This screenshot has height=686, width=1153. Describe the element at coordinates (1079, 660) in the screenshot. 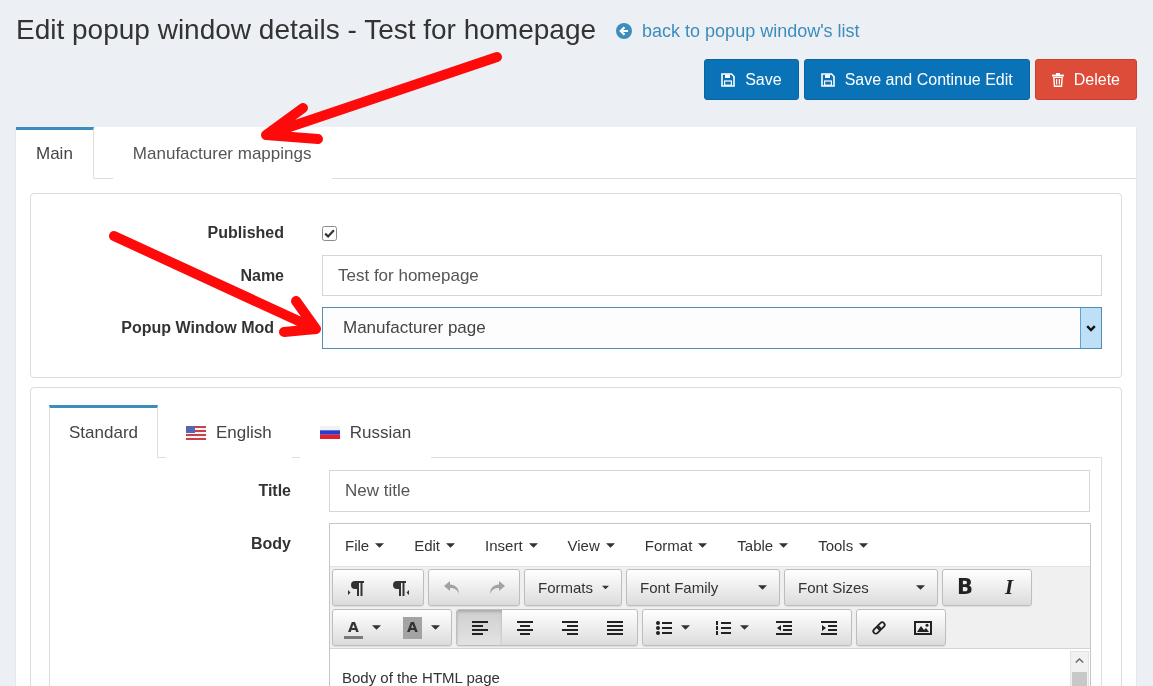

I see `caret-up-icon` at that location.